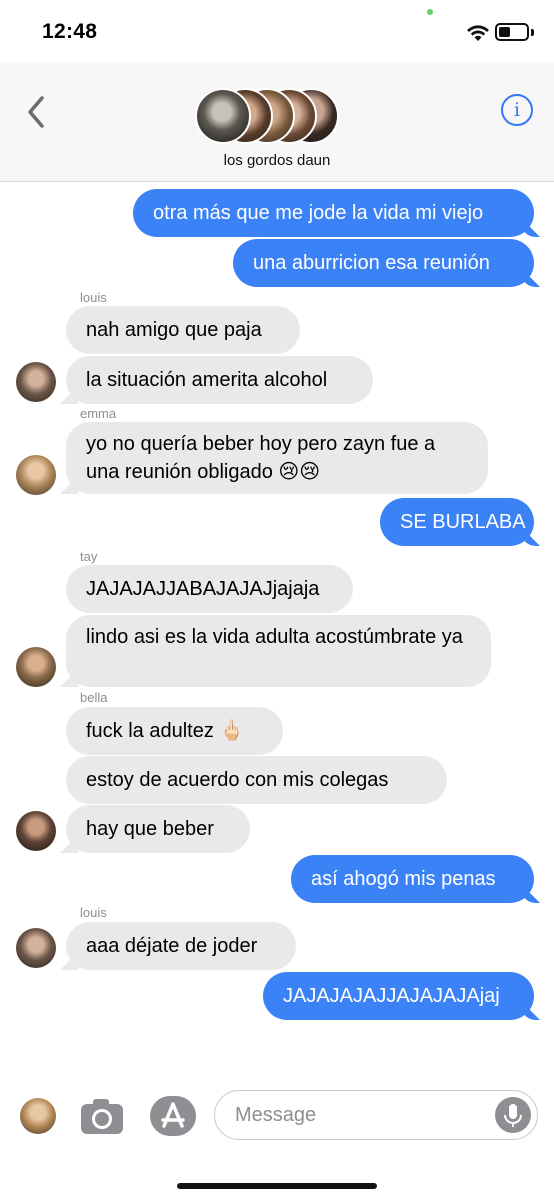 The image size is (554, 1200). I want to click on group-avatar-cluster, so click(267, 116).